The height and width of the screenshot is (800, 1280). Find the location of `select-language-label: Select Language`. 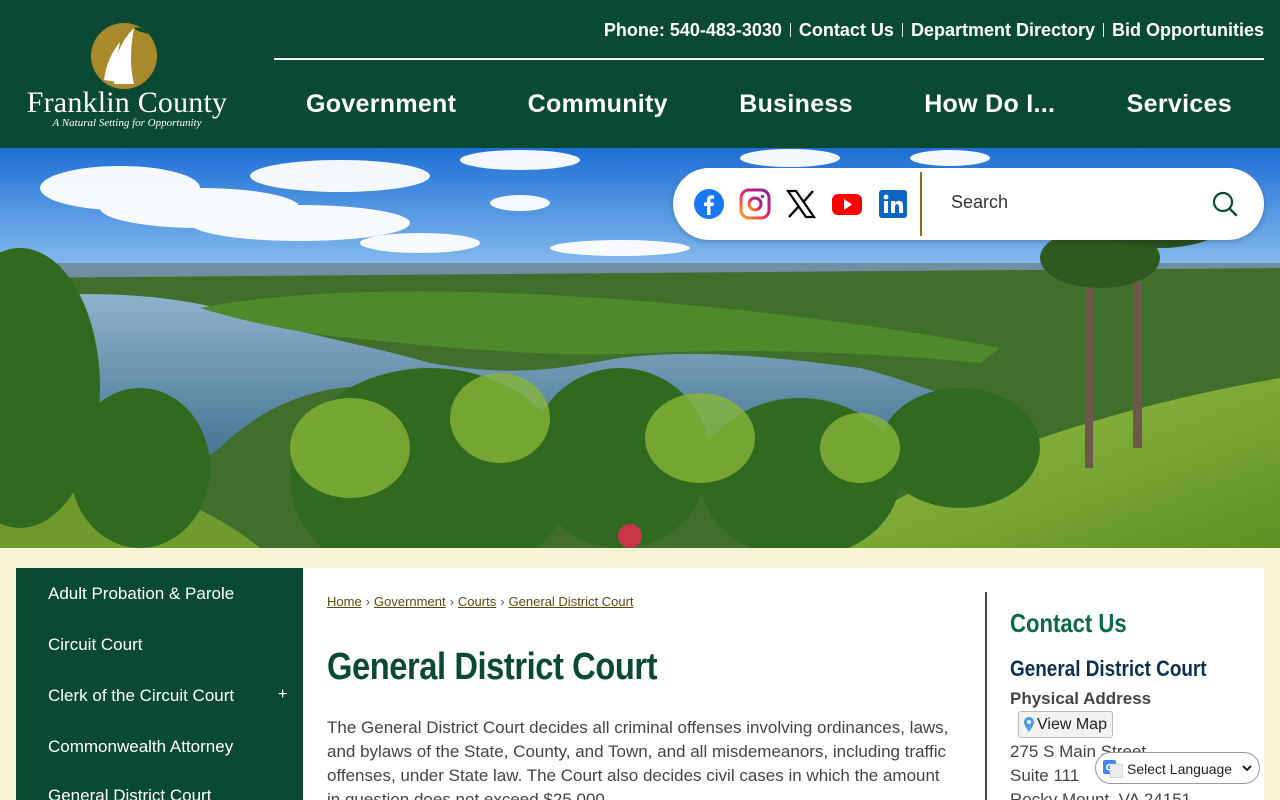

select-language-label: Select Language is located at coordinates (1180, 769).